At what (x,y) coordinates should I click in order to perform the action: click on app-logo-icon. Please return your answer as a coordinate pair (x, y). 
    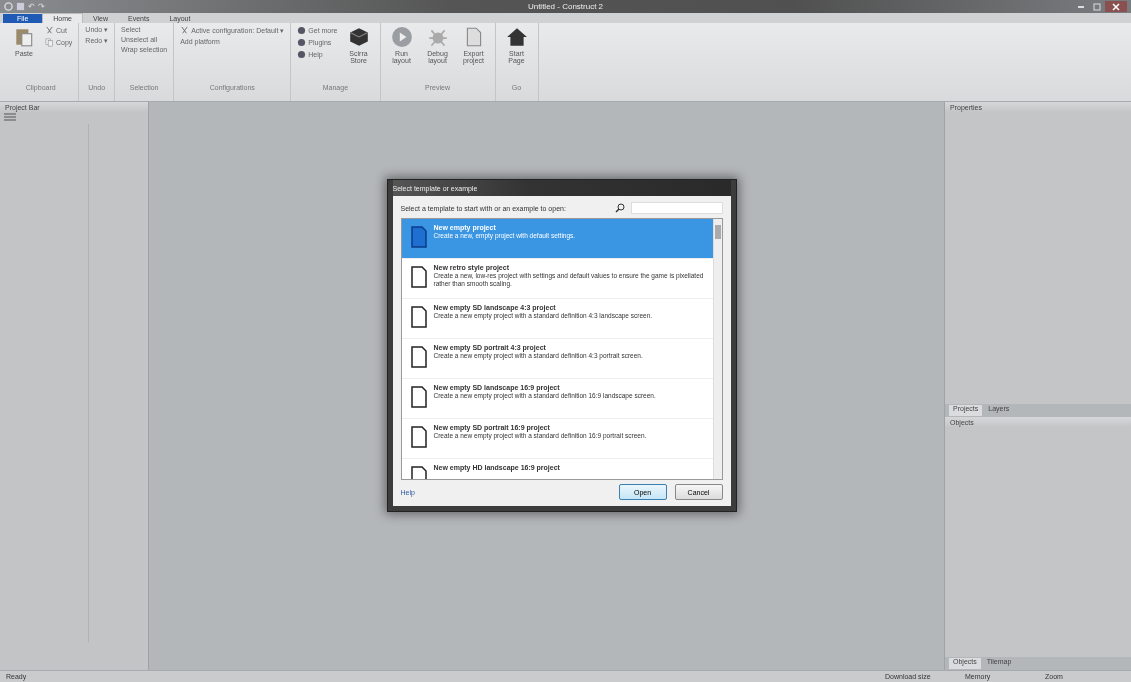
    Looking at the image, I should click on (8, 6).